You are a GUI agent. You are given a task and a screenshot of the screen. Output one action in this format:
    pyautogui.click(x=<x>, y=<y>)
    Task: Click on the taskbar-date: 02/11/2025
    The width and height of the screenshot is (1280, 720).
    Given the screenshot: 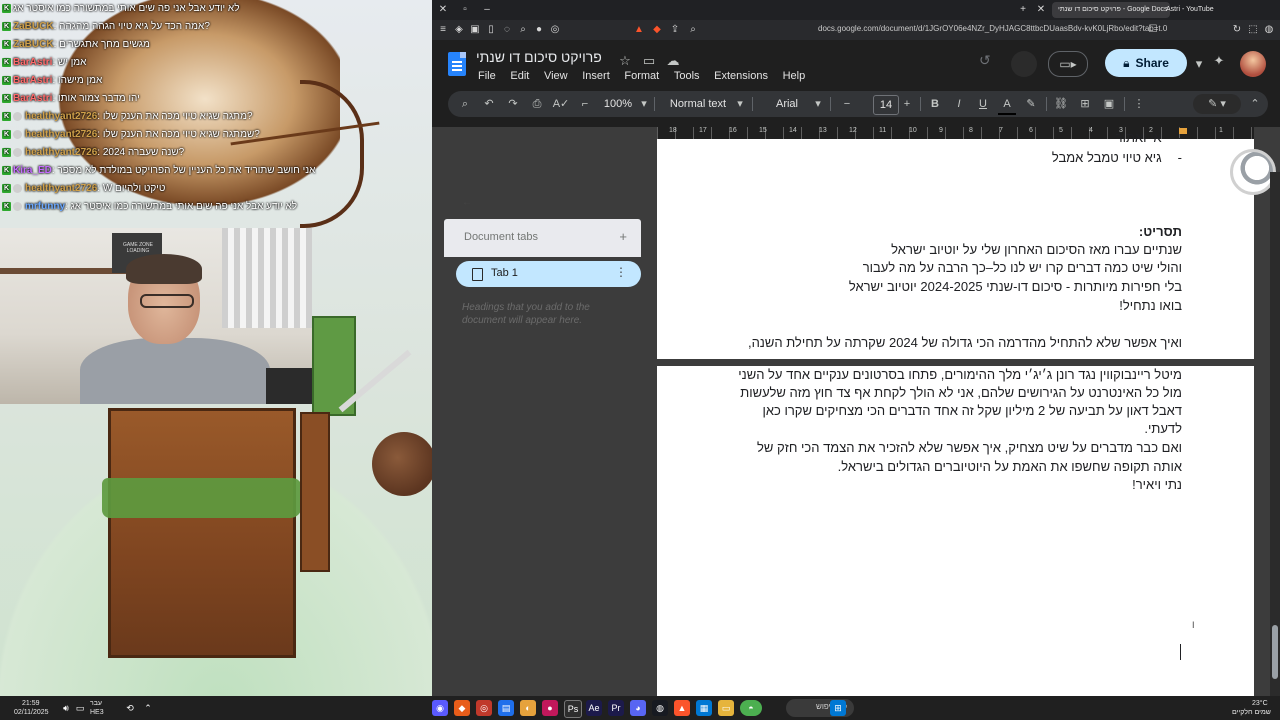 What is the action you would take?
    pyautogui.click(x=31, y=712)
    